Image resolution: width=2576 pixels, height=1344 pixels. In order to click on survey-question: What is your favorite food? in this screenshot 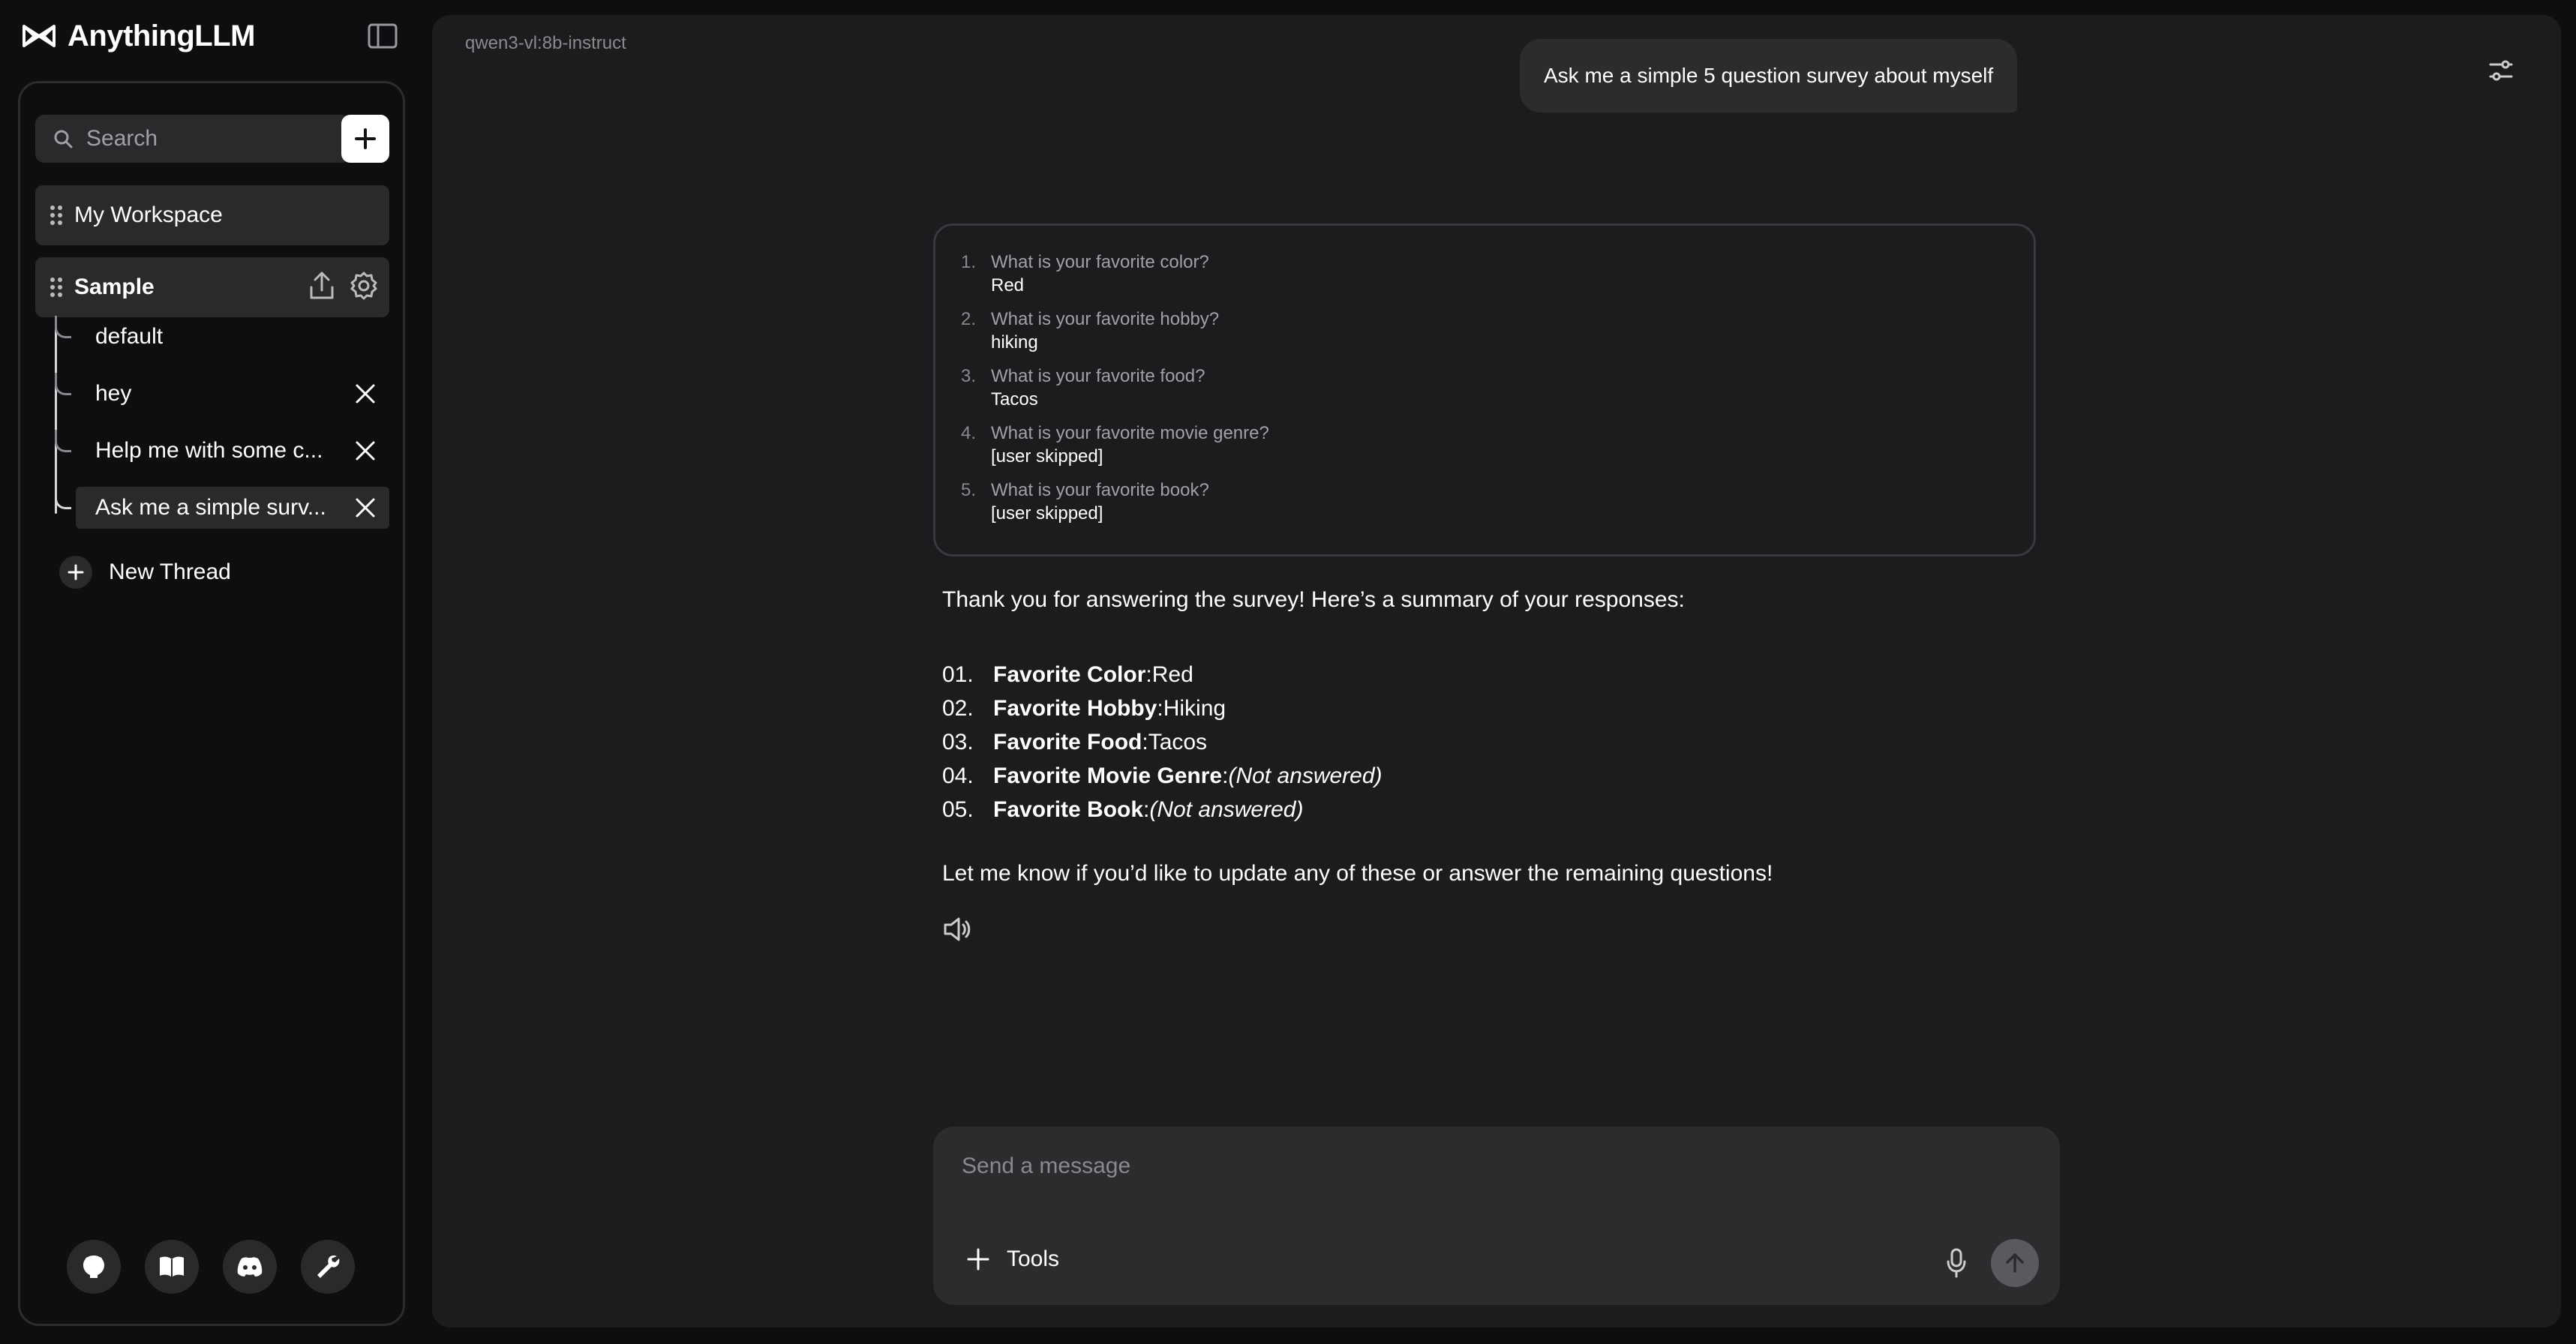, I will do `click(1098, 376)`.